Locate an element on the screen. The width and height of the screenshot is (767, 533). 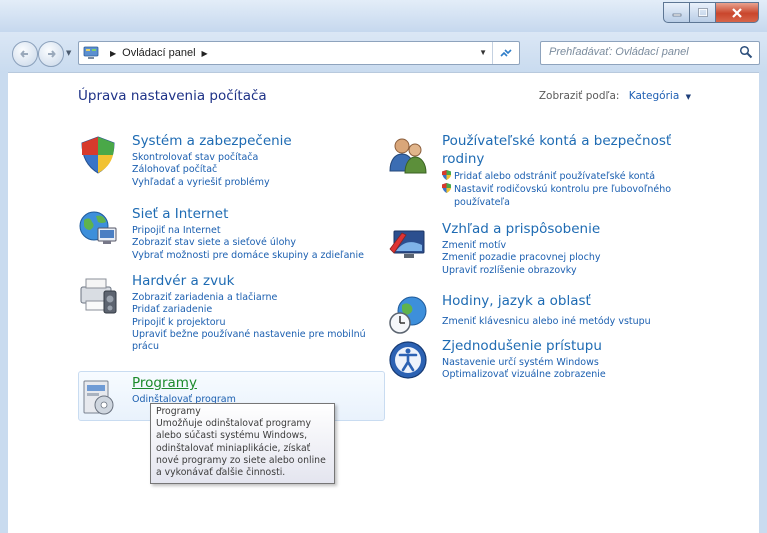
maximize-icon is located at coordinates (702, 12).